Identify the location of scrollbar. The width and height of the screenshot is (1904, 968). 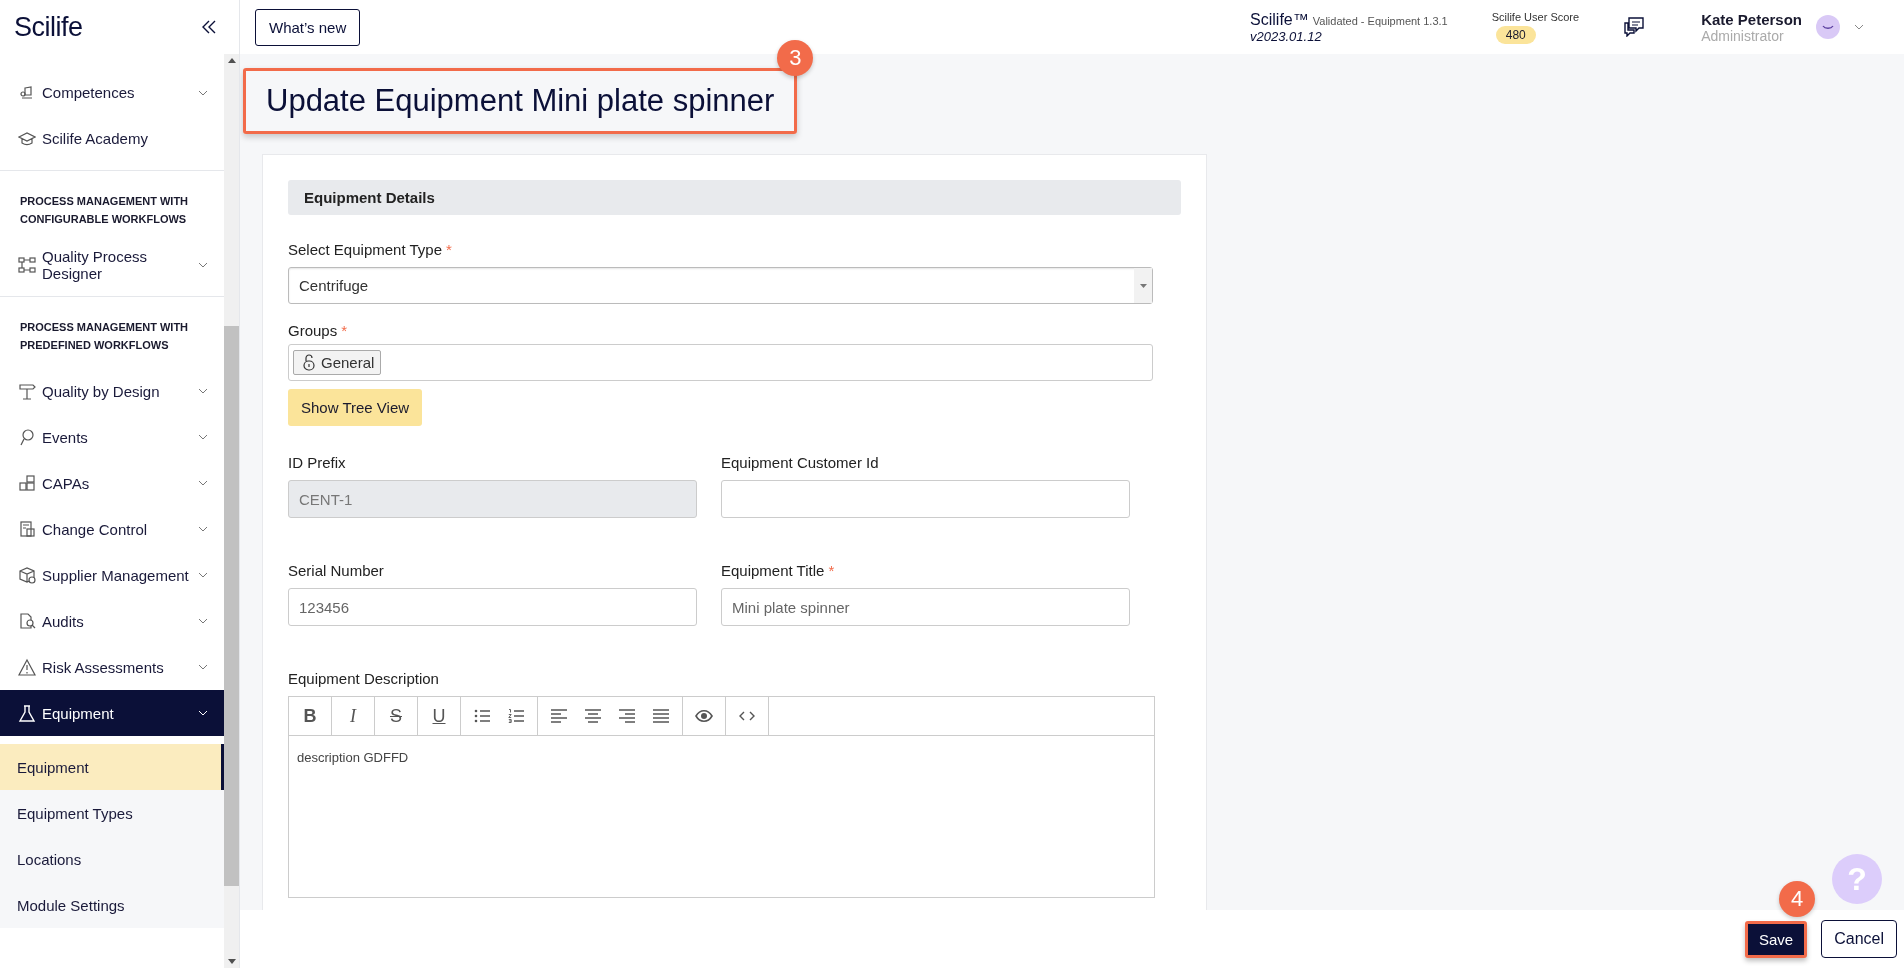
(231, 511).